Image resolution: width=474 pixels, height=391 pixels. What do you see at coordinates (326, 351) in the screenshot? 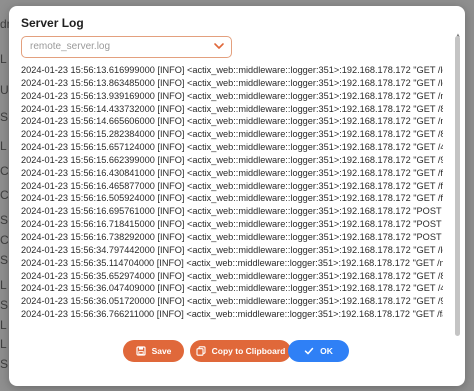
I see `ok-button-label: OK` at bounding box center [326, 351].